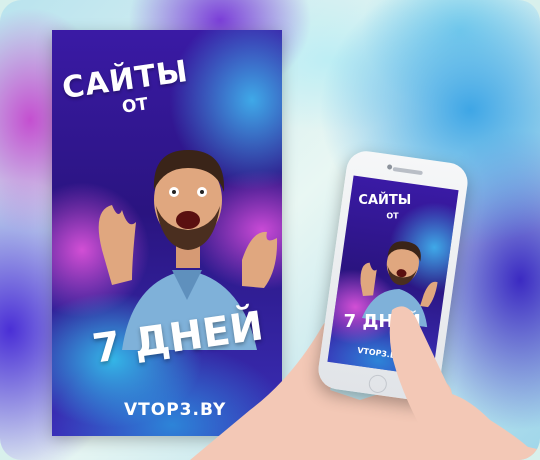 The width and height of the screenshot is (540, 460). I want to click on camera-icon, so click(389, 167).